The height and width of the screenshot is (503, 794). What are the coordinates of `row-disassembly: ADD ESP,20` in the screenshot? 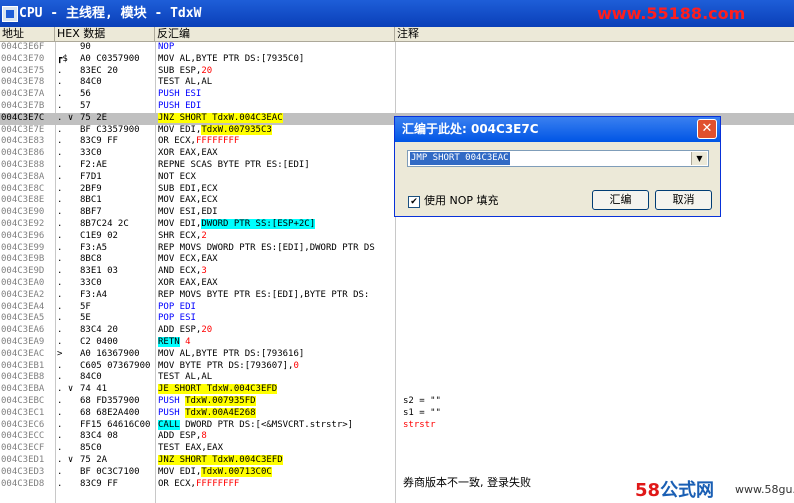 It's located at (276, 331).